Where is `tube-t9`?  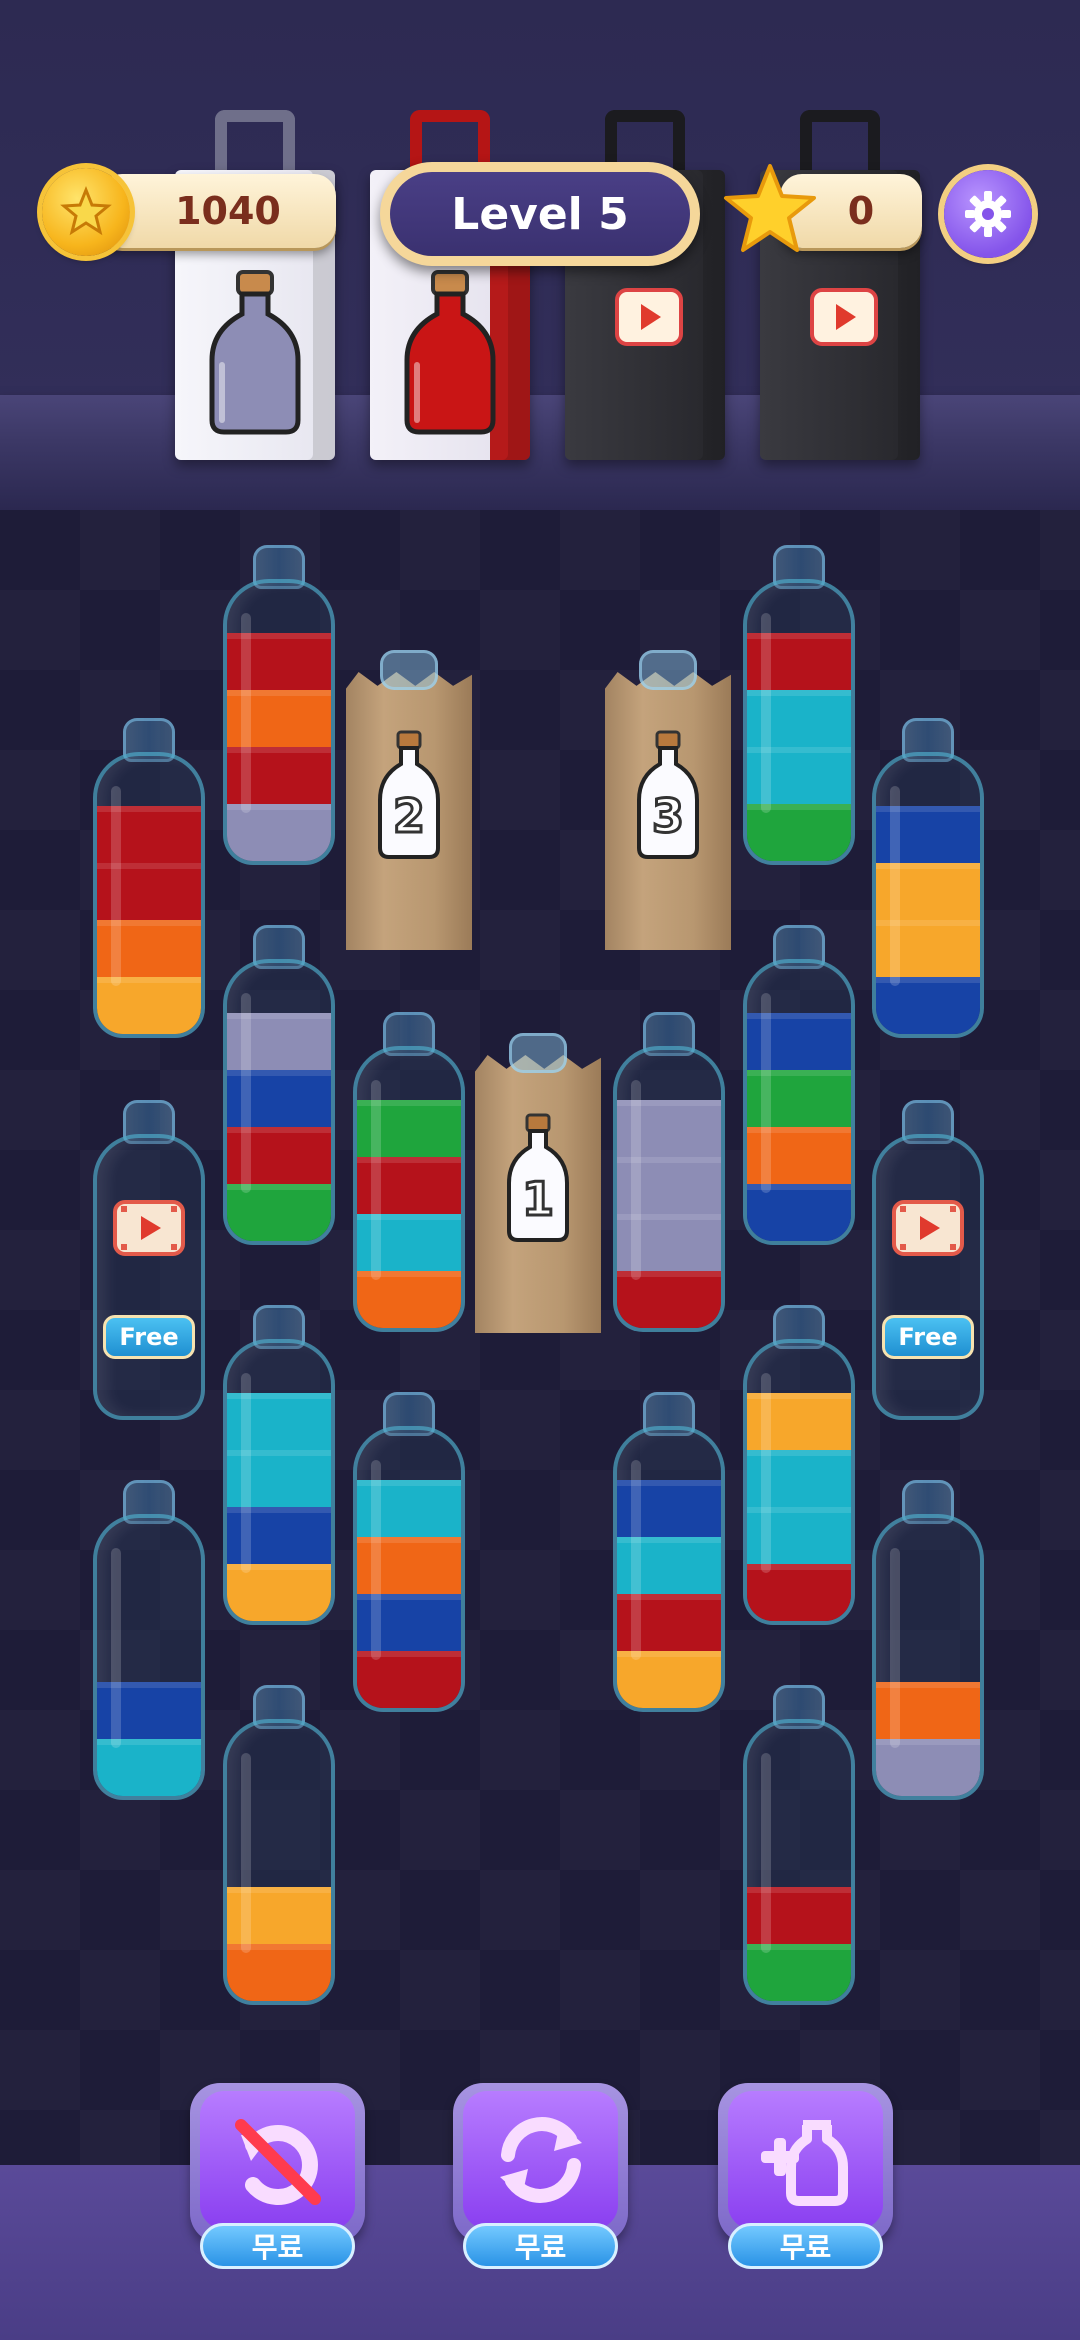
tube-t9 is located at coordinates (279, 1465).